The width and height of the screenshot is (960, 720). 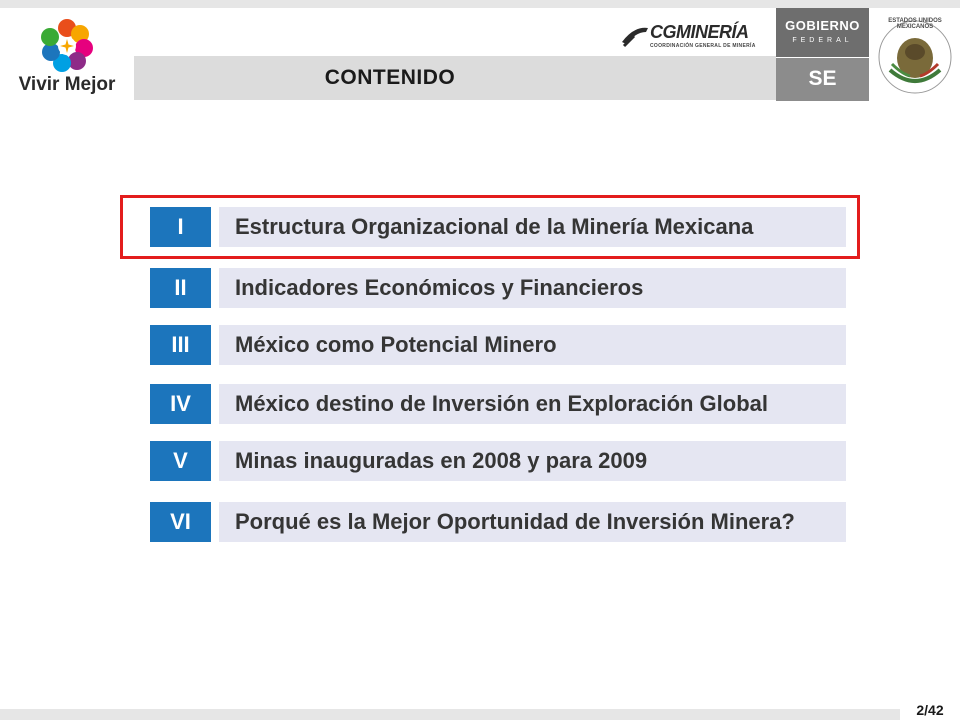 I want to click on cgmineria-name: CGMINERÍA, so click(x=699, y=32).